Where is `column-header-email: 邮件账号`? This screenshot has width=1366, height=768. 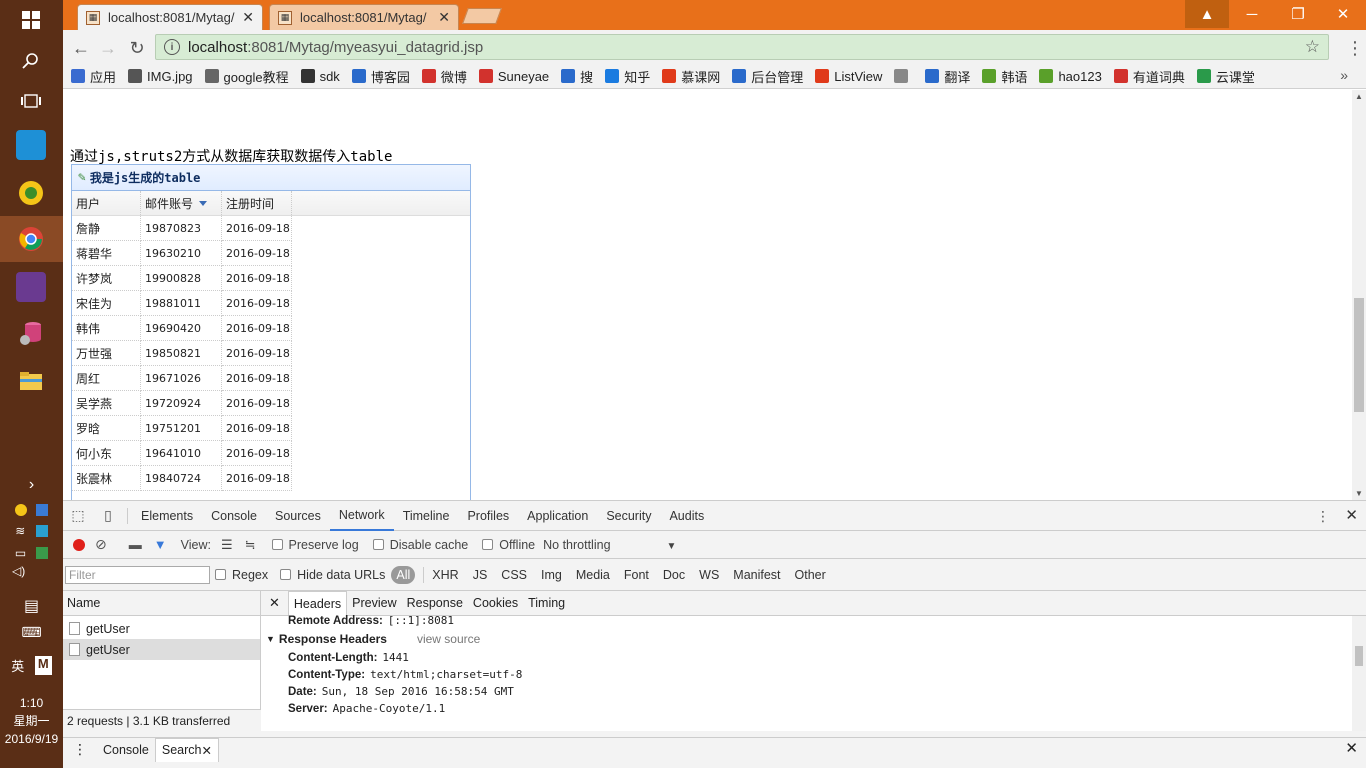 column-header-email: 邮件账号 is located at coordinates (181, 203).